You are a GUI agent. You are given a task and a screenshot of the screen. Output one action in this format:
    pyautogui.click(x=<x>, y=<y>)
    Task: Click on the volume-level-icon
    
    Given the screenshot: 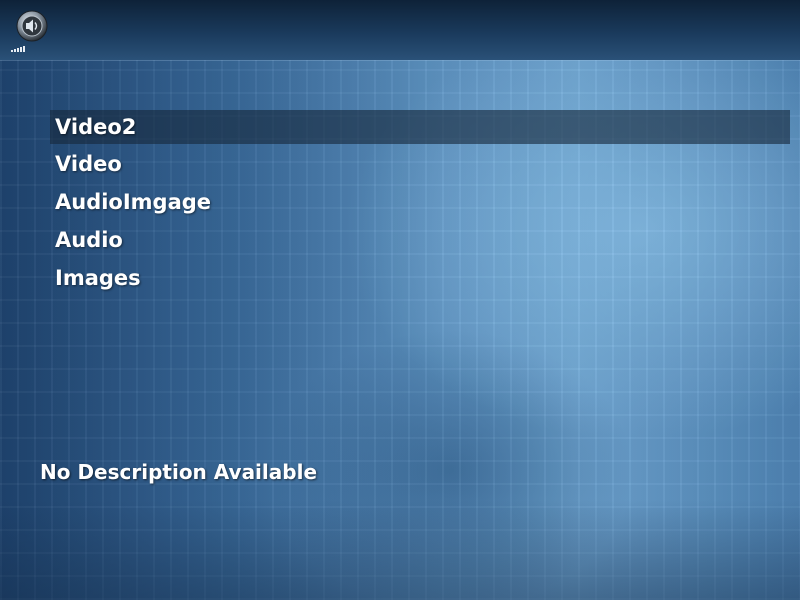 What is the action you would take?
    pyautogui.click(x=21, y=48)
    